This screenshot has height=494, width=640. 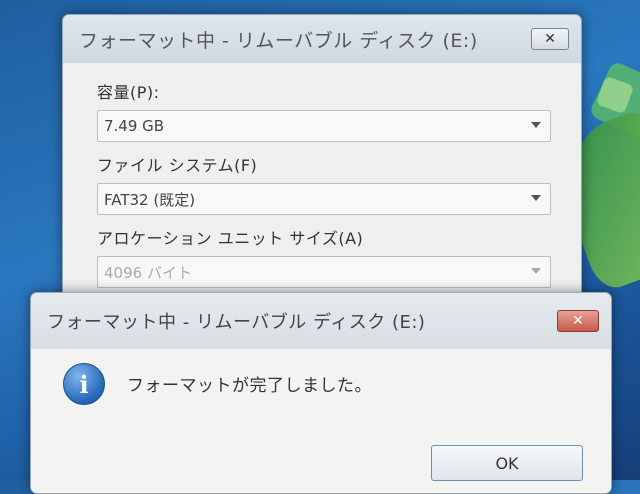 I want to click on format-window-titlebar: フォーマット中 - リムーバブル ディスク (E:) ✕, so click(x=322, y=39).